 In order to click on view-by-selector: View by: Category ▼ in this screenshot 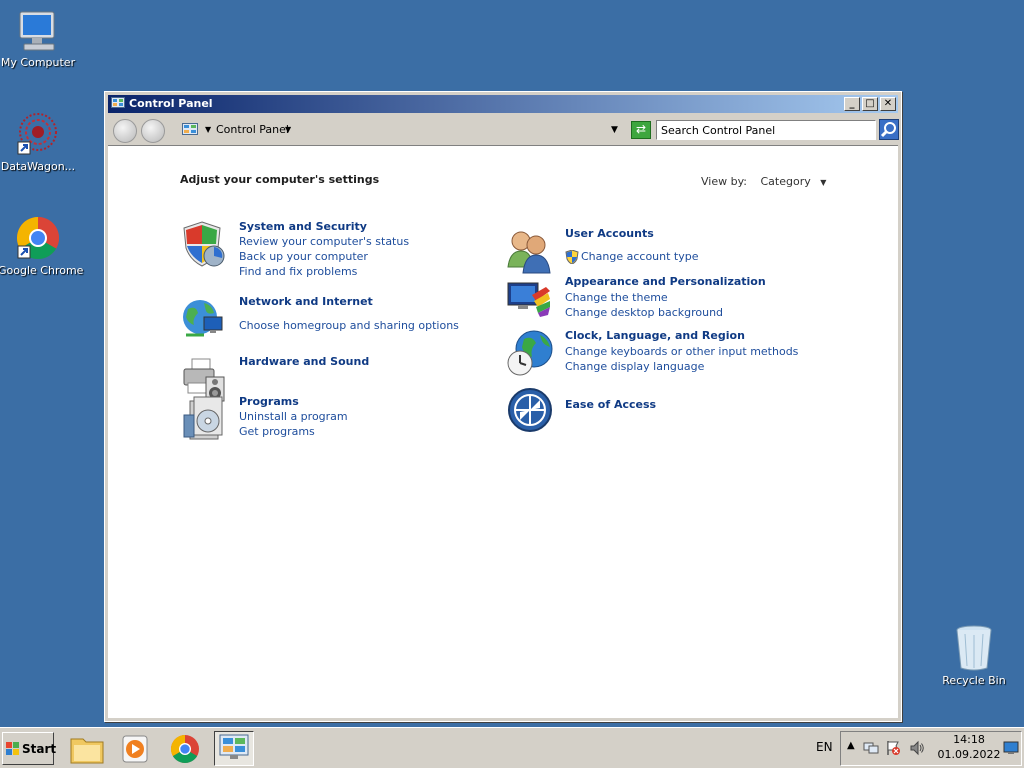, I will do `click(763, 181)`.